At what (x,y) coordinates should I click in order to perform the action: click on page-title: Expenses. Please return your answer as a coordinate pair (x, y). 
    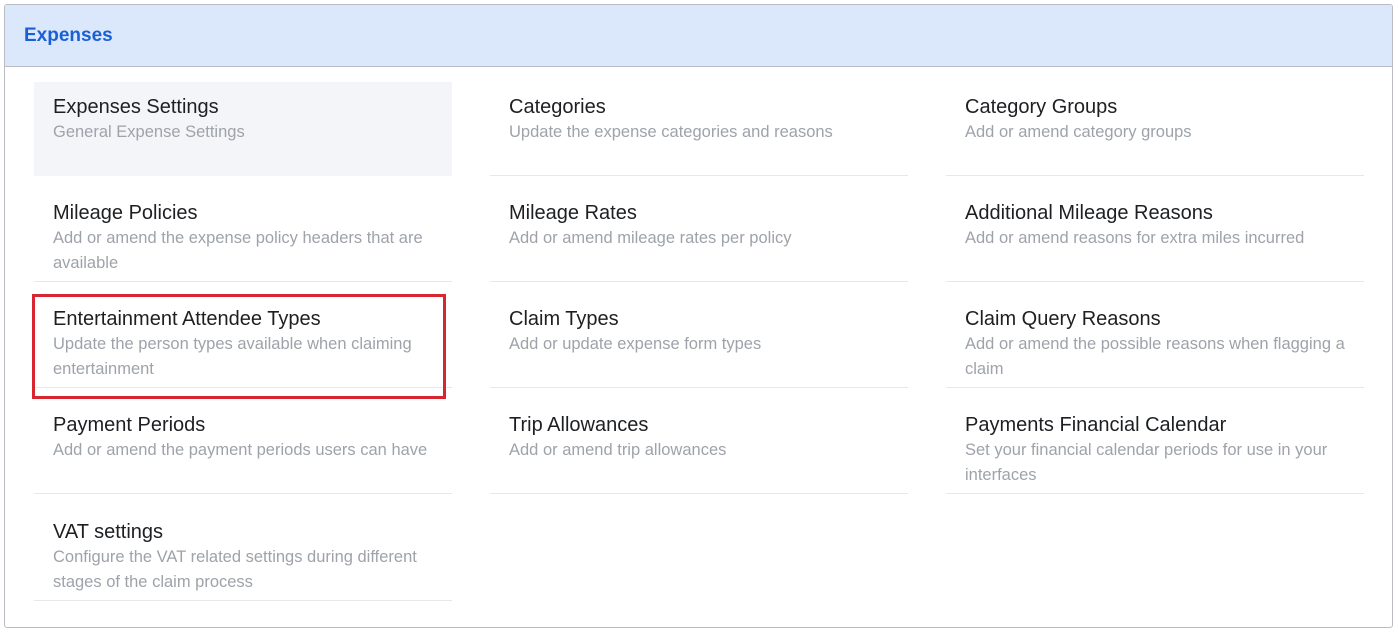
    Looking at the image, I should click on (68, 35).